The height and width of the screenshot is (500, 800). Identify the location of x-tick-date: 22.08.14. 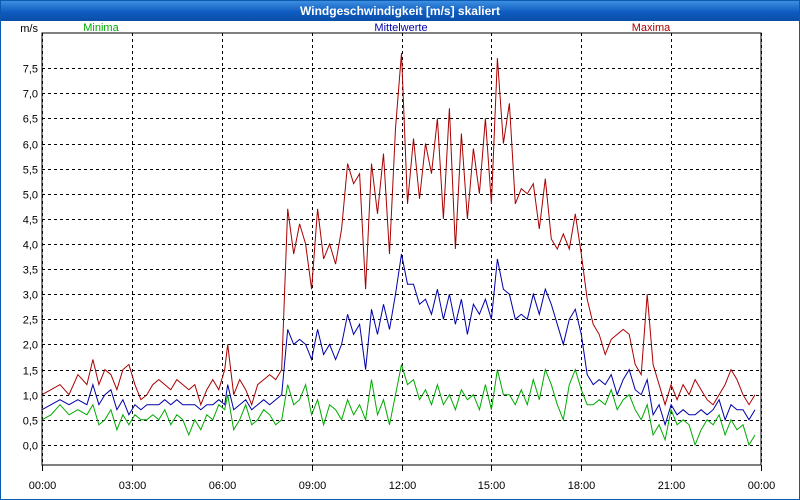
(761, 498).